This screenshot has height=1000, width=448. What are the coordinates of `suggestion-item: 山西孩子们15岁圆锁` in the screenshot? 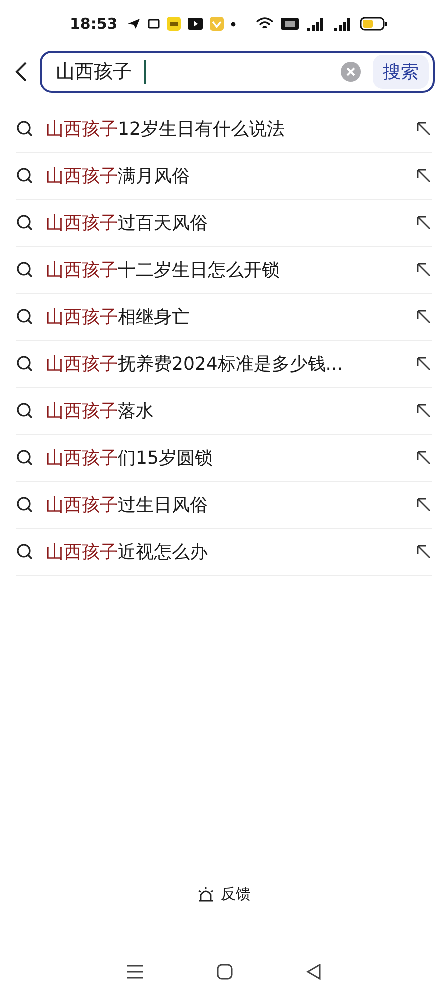 It's located at (225, 458).